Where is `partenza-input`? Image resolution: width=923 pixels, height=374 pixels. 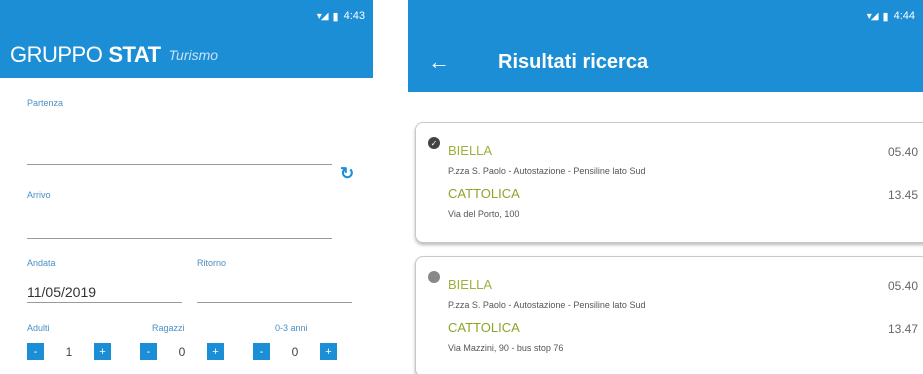
partenza-input is located at coordinates (179, 164).